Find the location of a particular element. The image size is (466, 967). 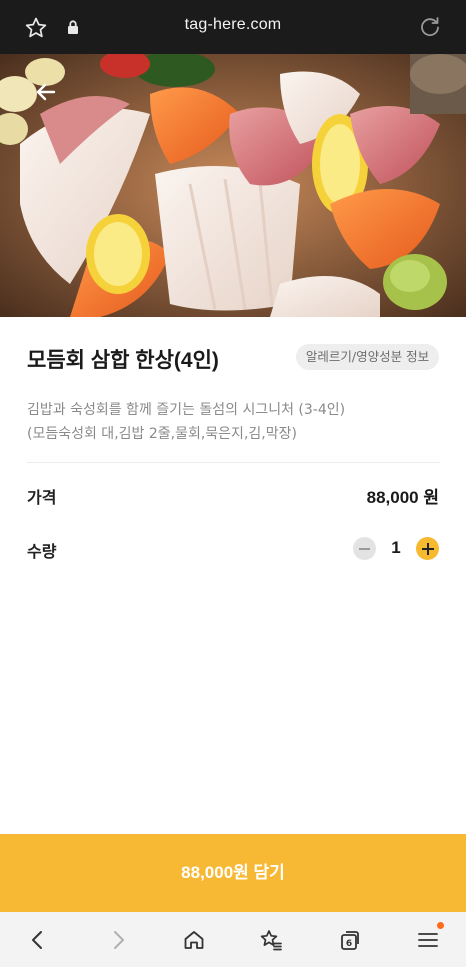

quantity-label: 수량 is located at coordinates (42, 552).